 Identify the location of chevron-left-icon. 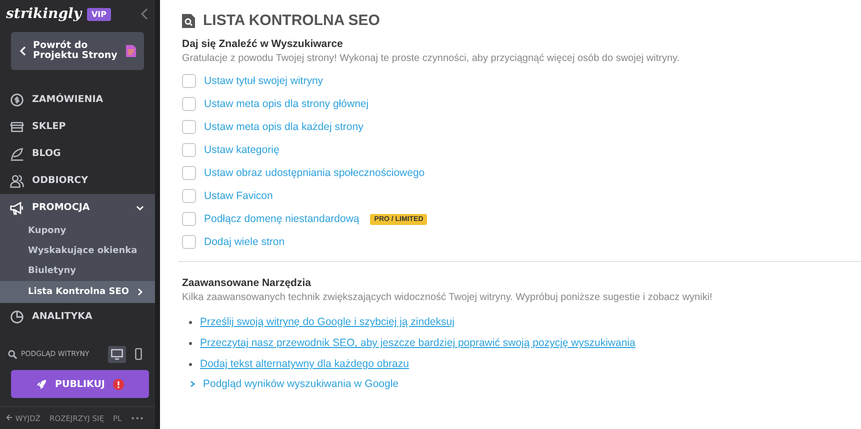
(23, 51).